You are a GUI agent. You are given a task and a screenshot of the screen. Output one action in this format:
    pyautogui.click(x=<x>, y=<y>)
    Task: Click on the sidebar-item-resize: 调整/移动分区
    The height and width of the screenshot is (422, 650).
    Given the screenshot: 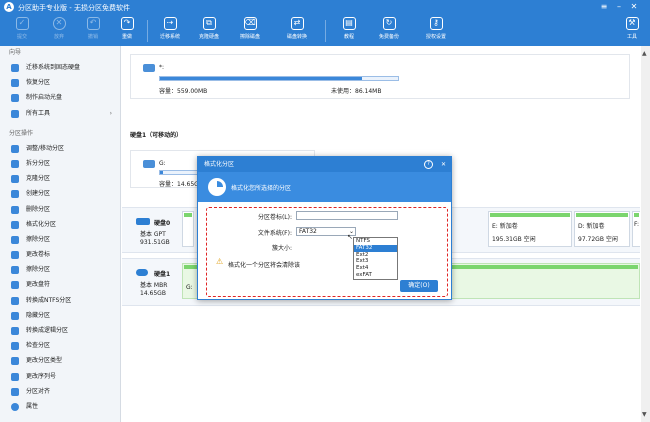 What is the action you would take?
    pyautogui.click(x=60, y=148)
    